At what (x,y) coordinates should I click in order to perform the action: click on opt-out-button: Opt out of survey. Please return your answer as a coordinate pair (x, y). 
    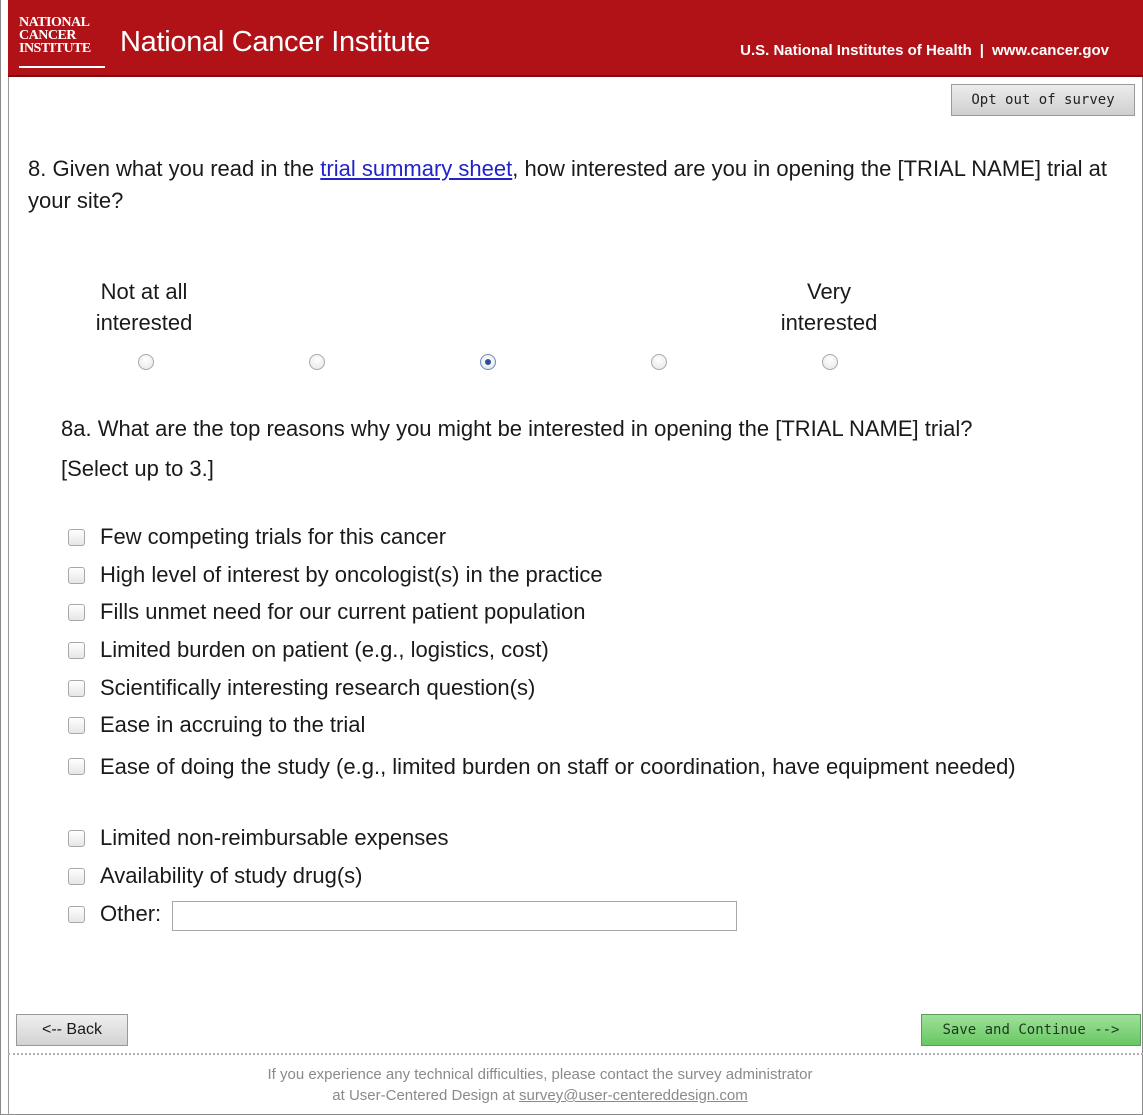
    Looking at the image, I should click on (1043, 100).